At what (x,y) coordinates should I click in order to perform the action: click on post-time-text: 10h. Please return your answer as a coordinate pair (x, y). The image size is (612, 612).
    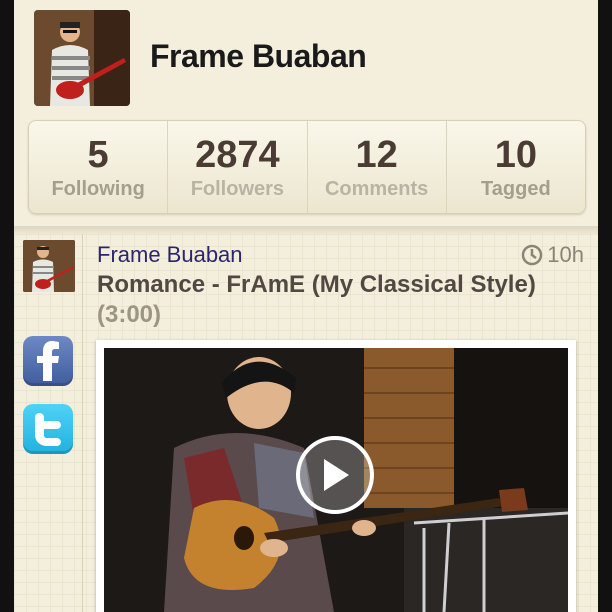
    Looking at the image, I should click on (565, 254).